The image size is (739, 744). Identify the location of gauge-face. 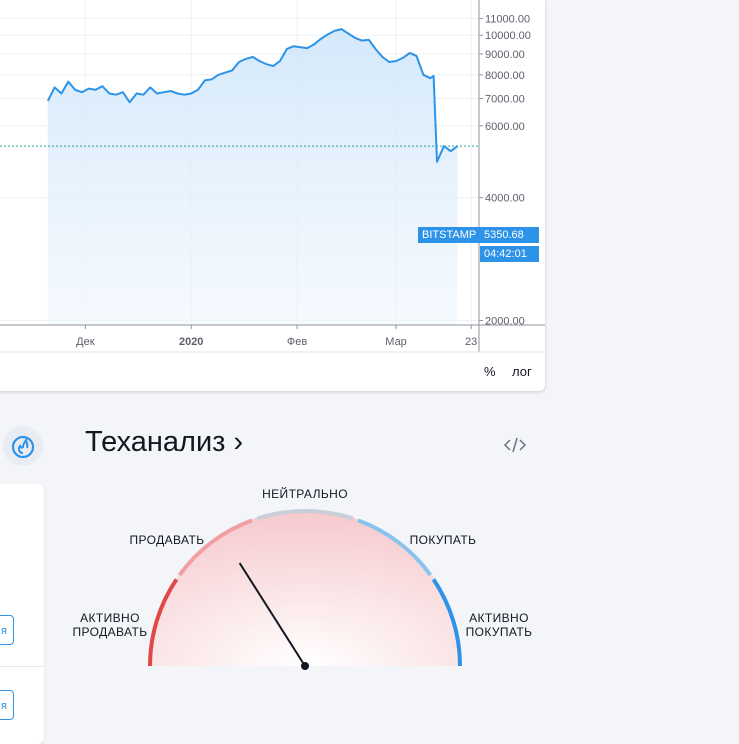
(305, 588).